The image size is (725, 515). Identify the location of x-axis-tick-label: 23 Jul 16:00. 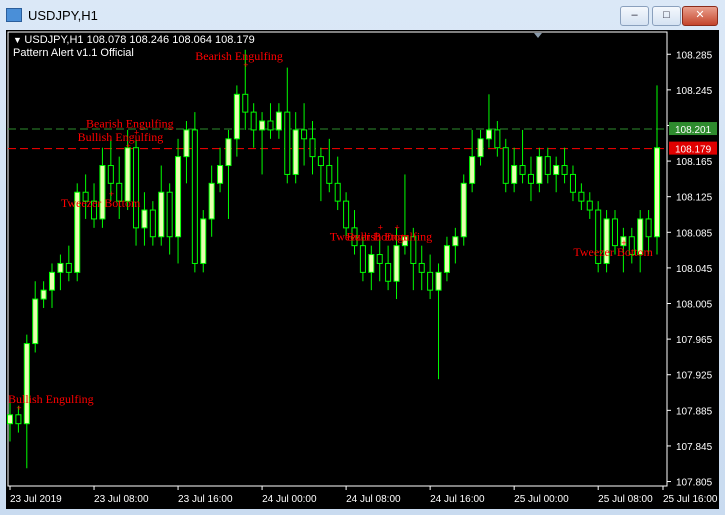
(205, 499).